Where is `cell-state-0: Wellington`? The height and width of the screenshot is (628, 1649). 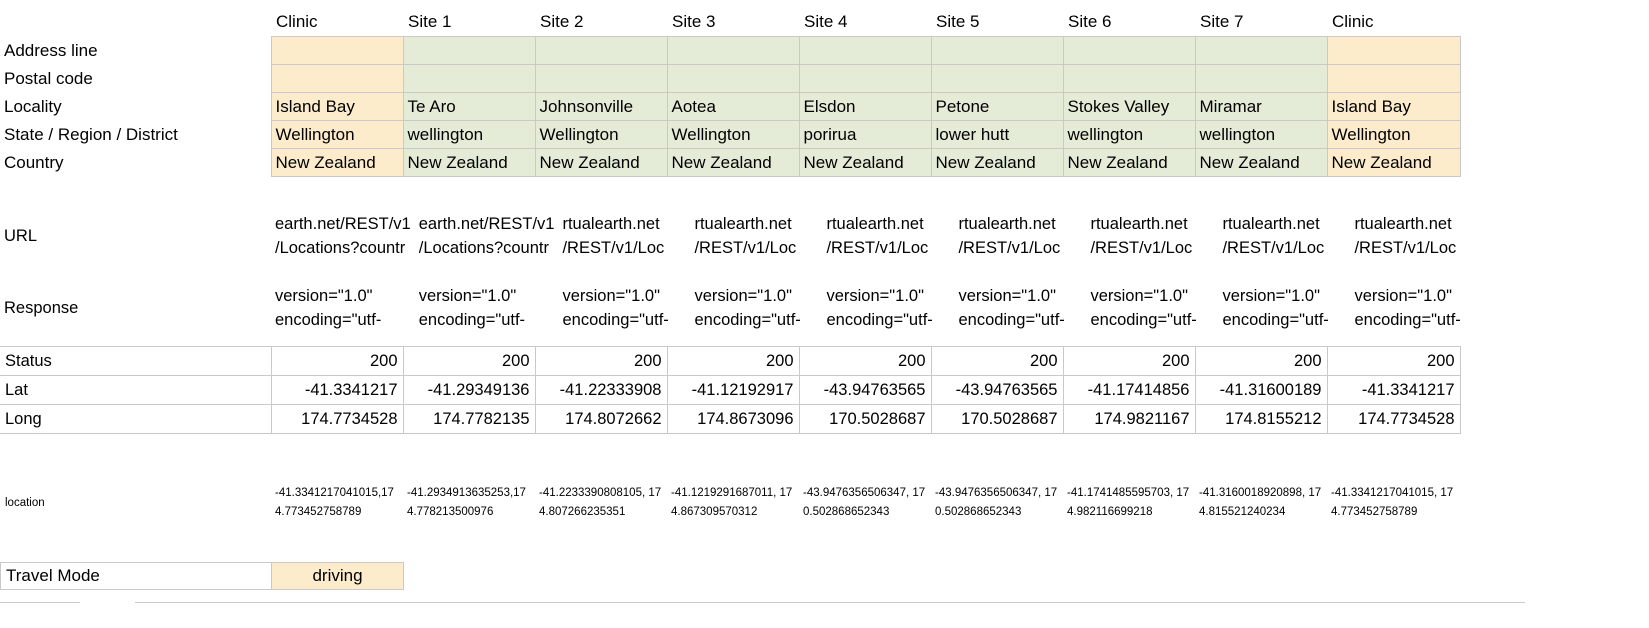 cell-state-0: Wellington is located at coordinates (337, 134).